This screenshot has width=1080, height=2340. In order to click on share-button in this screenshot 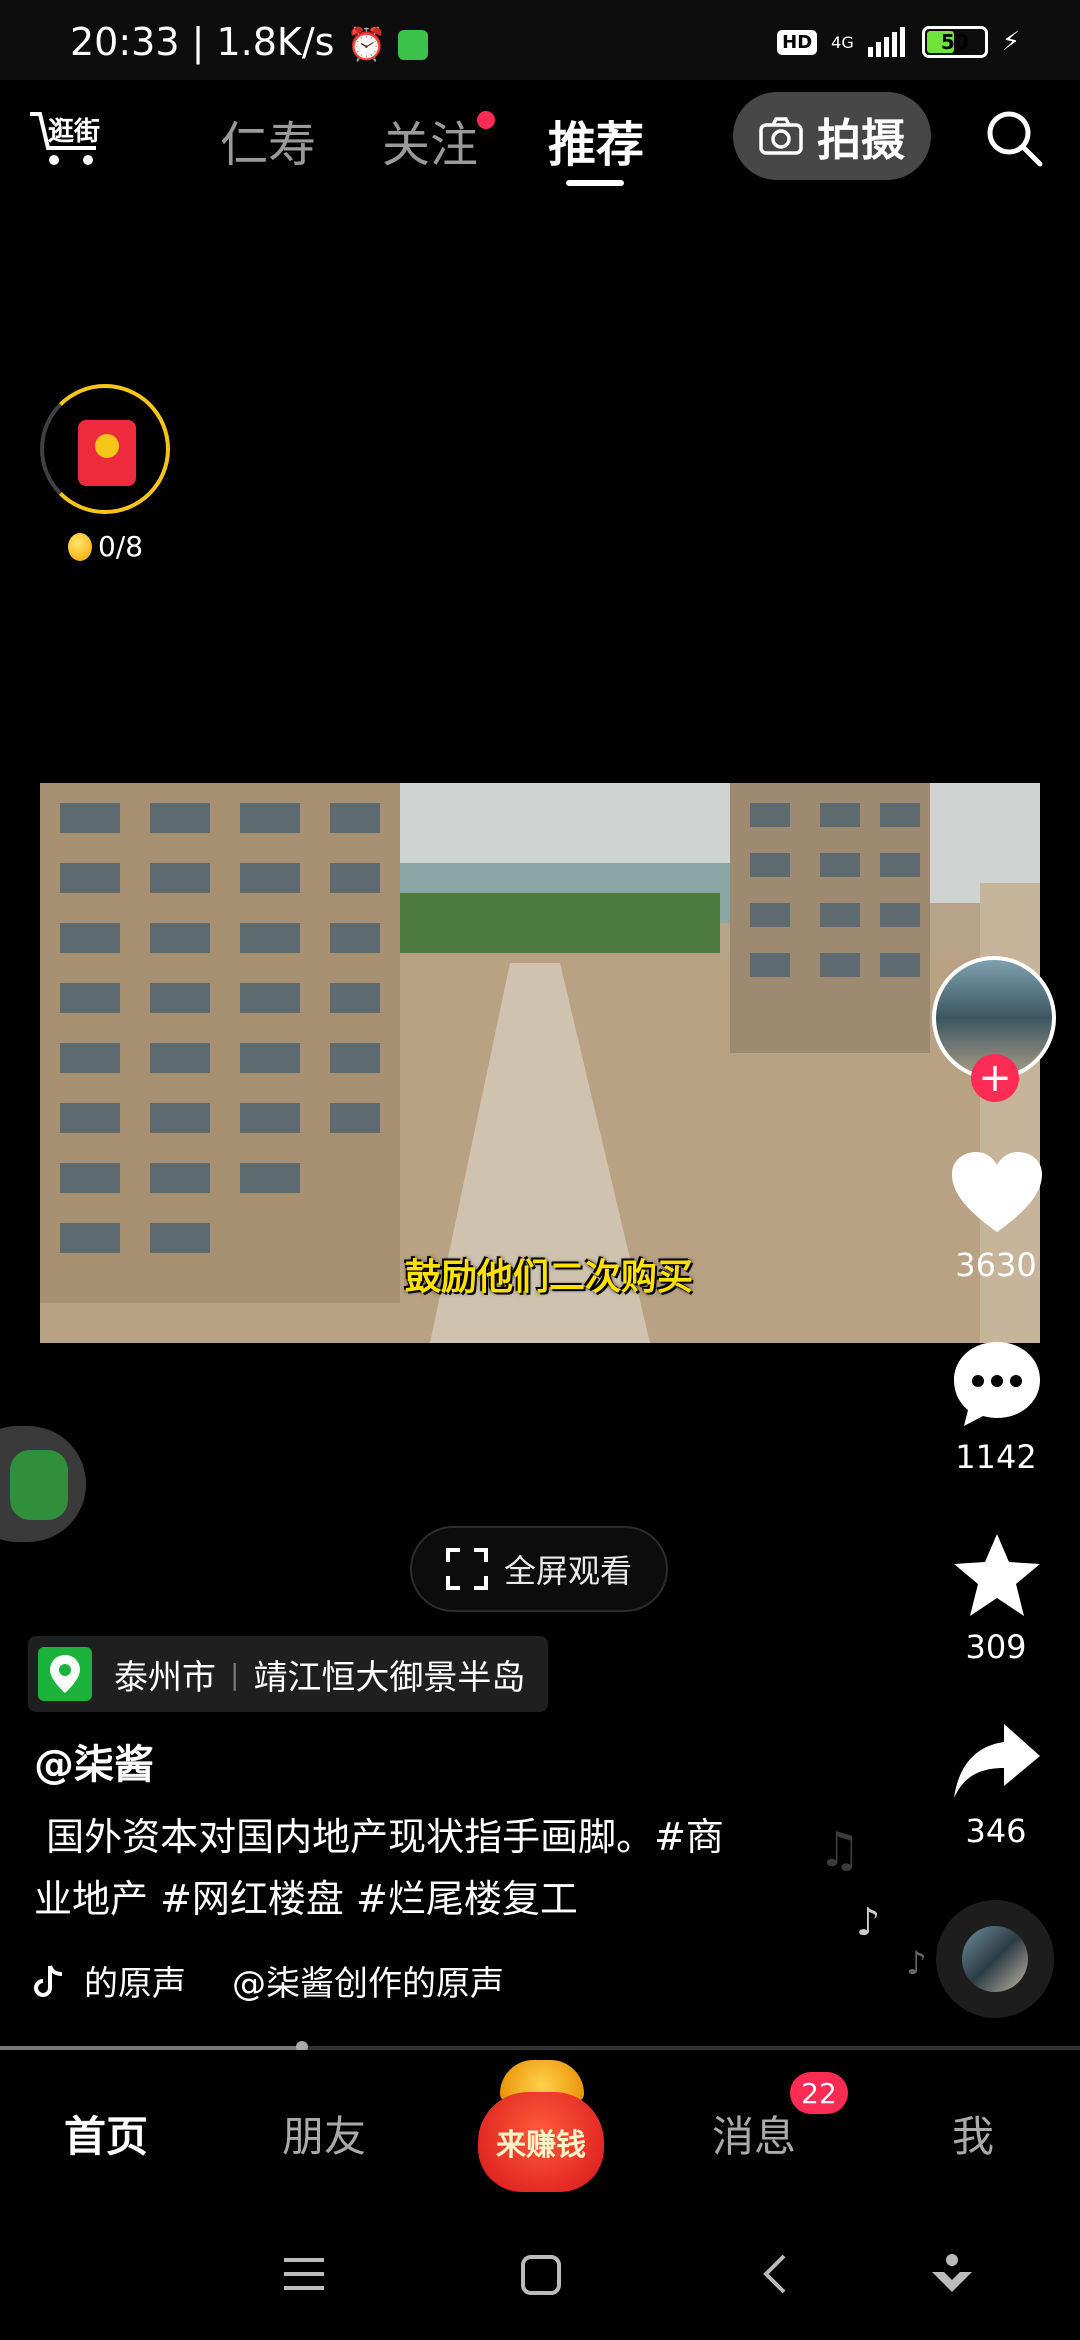, I will do `click(997, 1762)`.